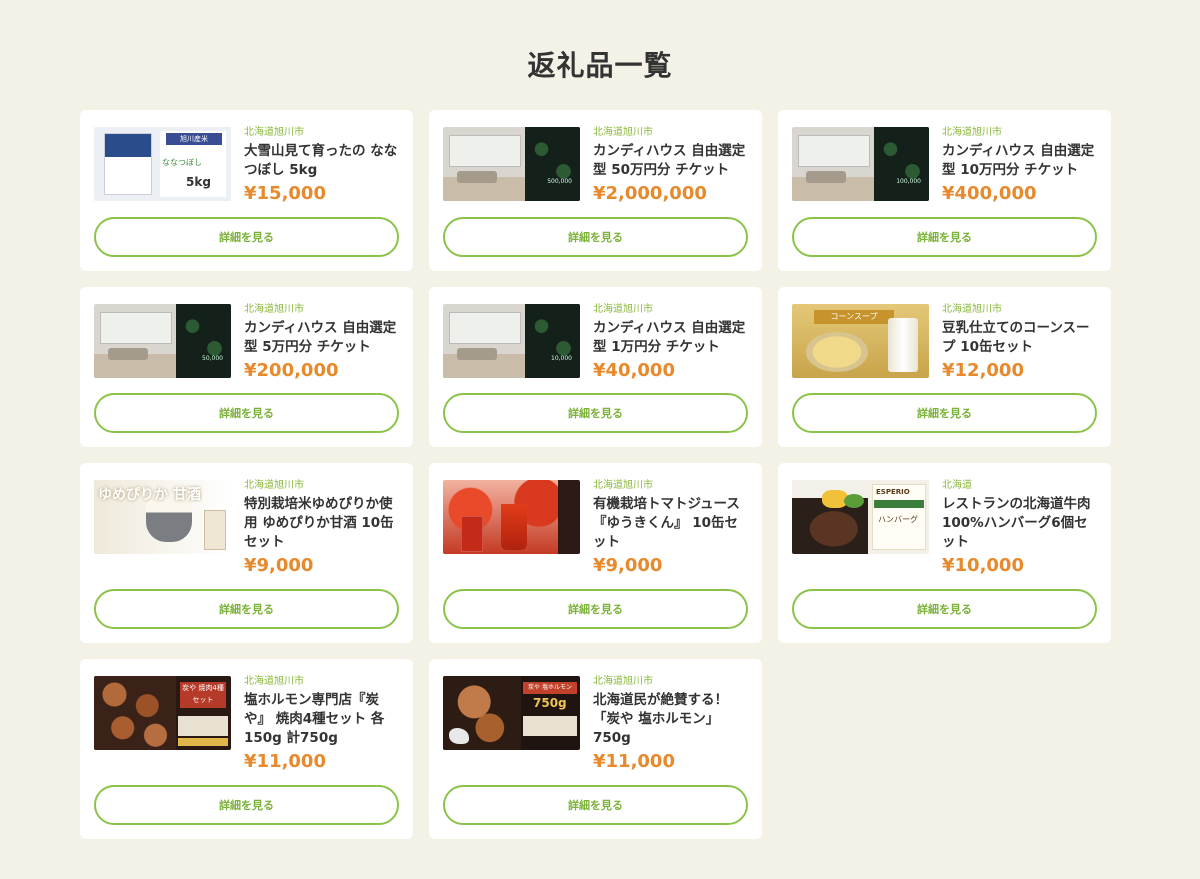  What do you see at coordinates (511, 713) in the screenshot?
I see `horumon-image: 炭や 塩ホルモン 750g` at bounding box center [511, 713].